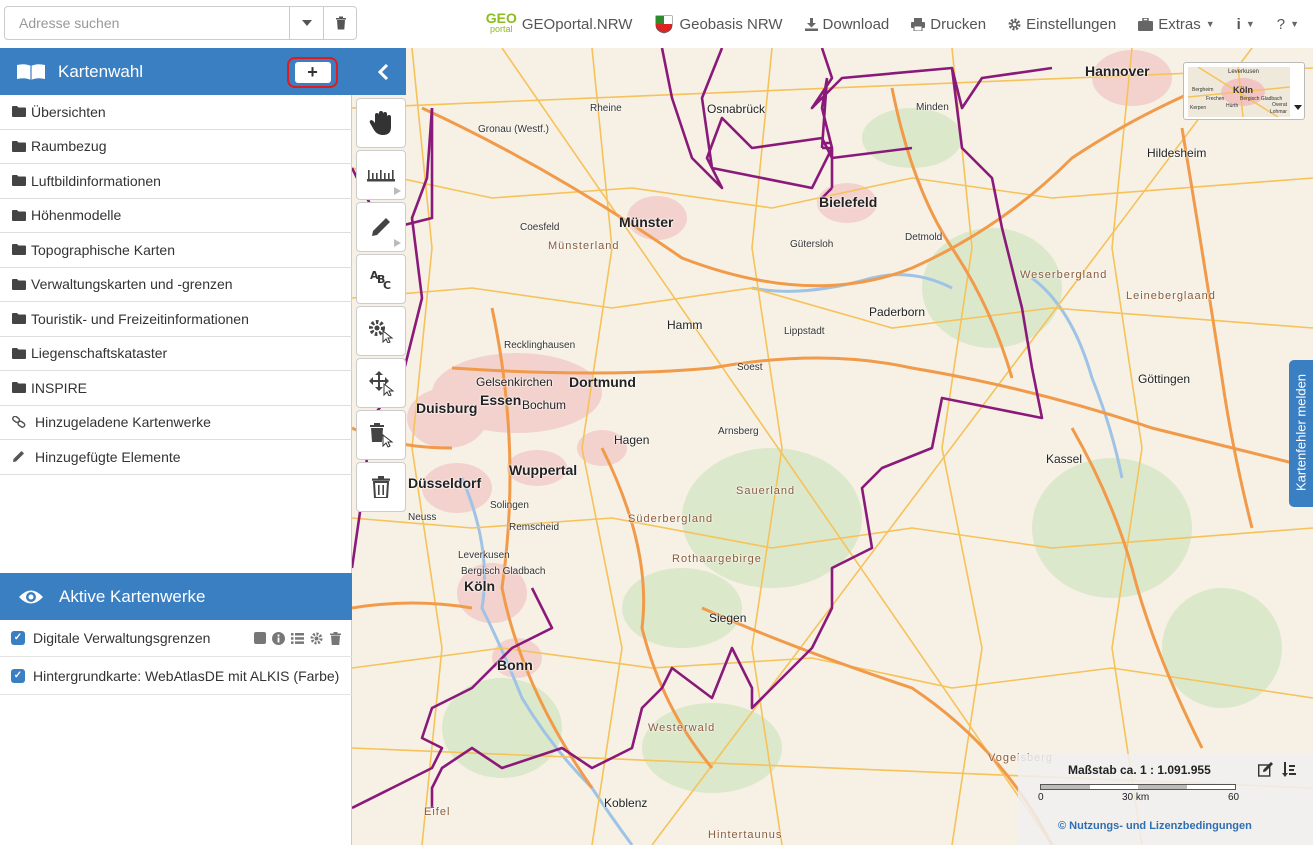 This screenshot has width=1313, height=845. Describe the element at coordinates (176, 147) in the screenshot. I see `category-raumbezug: Raumbezug` at that location.